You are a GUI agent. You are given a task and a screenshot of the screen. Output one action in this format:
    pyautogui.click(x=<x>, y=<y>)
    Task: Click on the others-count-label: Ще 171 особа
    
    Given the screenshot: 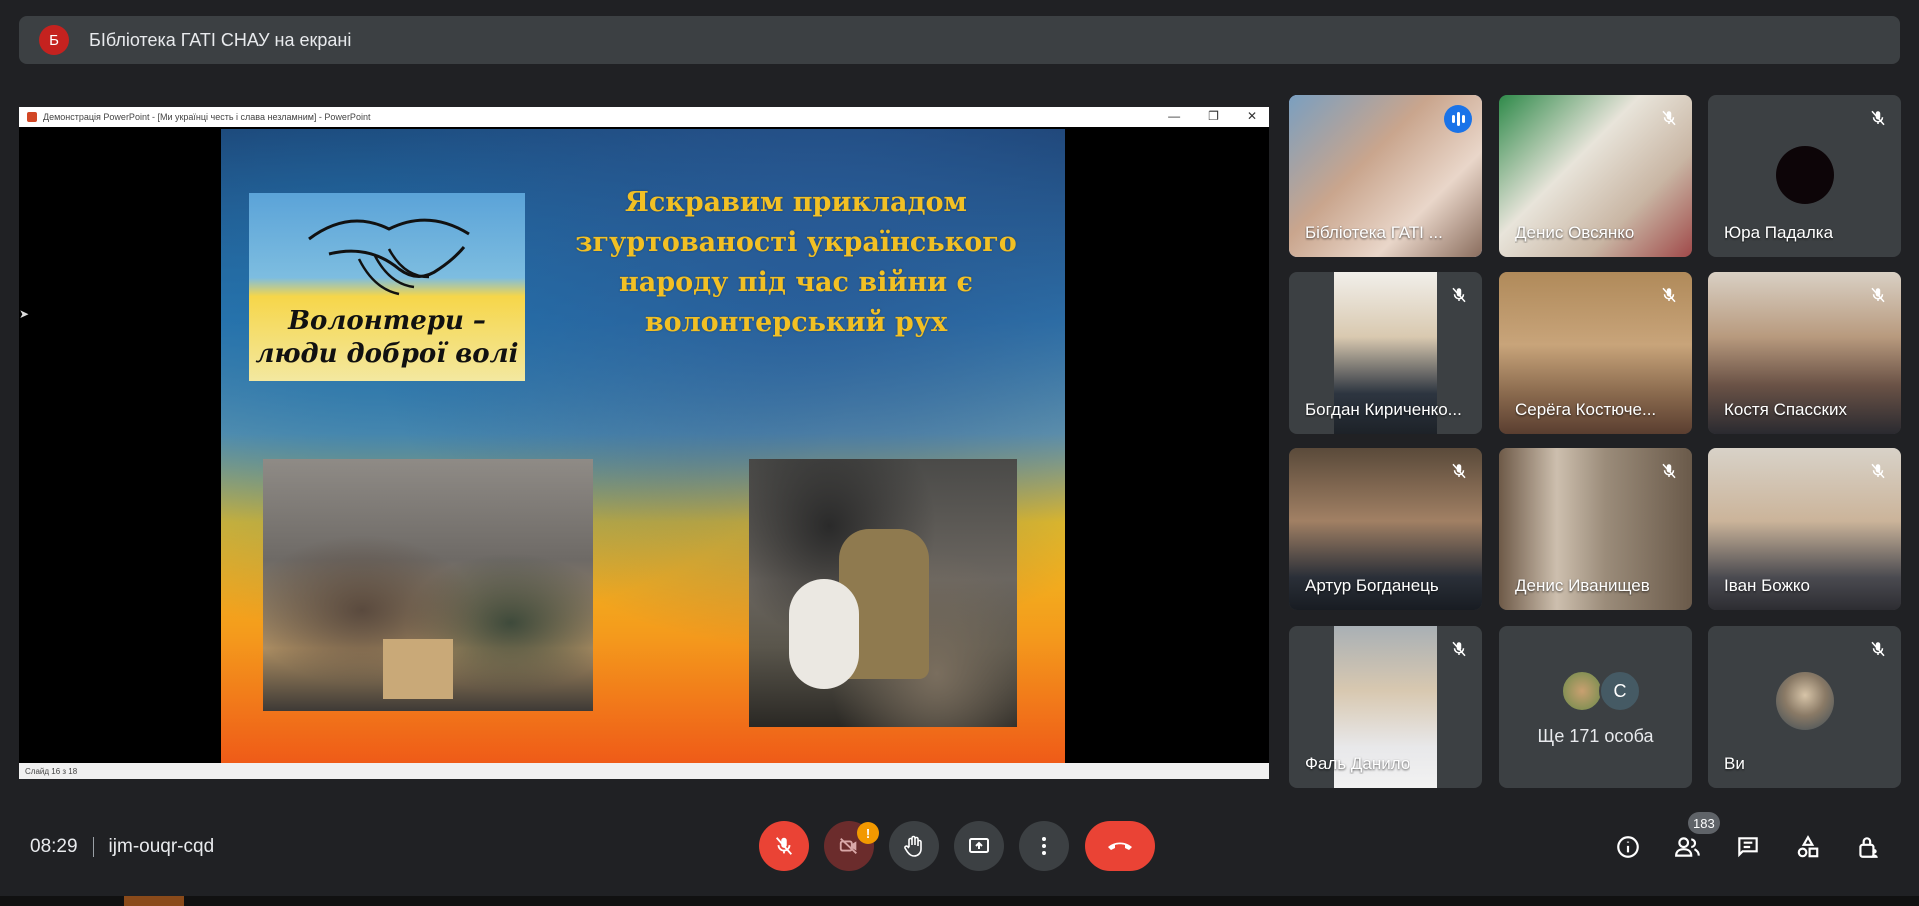 What is the action you would take?
    pyautogui.click(x=1595, y=736)
    